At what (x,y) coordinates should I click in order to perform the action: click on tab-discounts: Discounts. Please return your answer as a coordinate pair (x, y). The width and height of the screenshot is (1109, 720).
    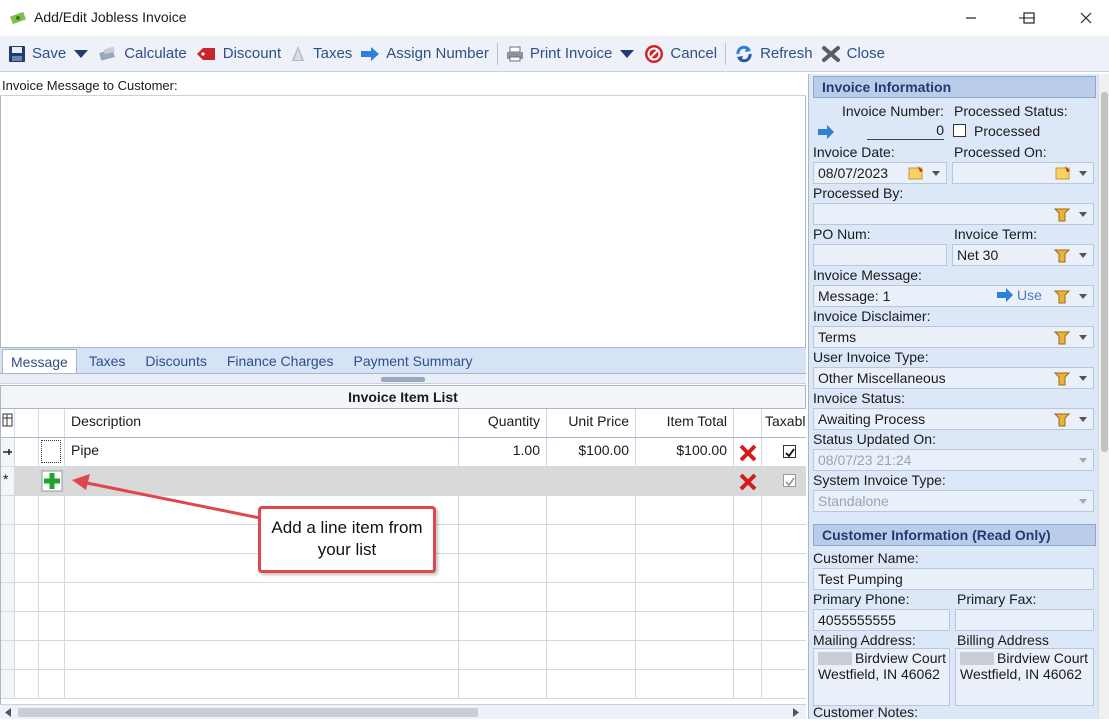
    Looking at the image, I should click on (175, 361).